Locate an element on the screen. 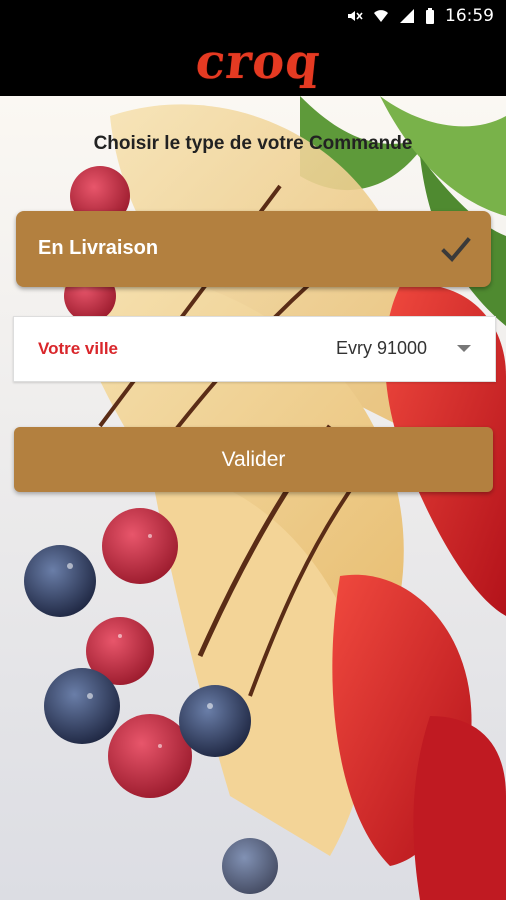  city-label: Votre ville is located at coordinates (78, 348).